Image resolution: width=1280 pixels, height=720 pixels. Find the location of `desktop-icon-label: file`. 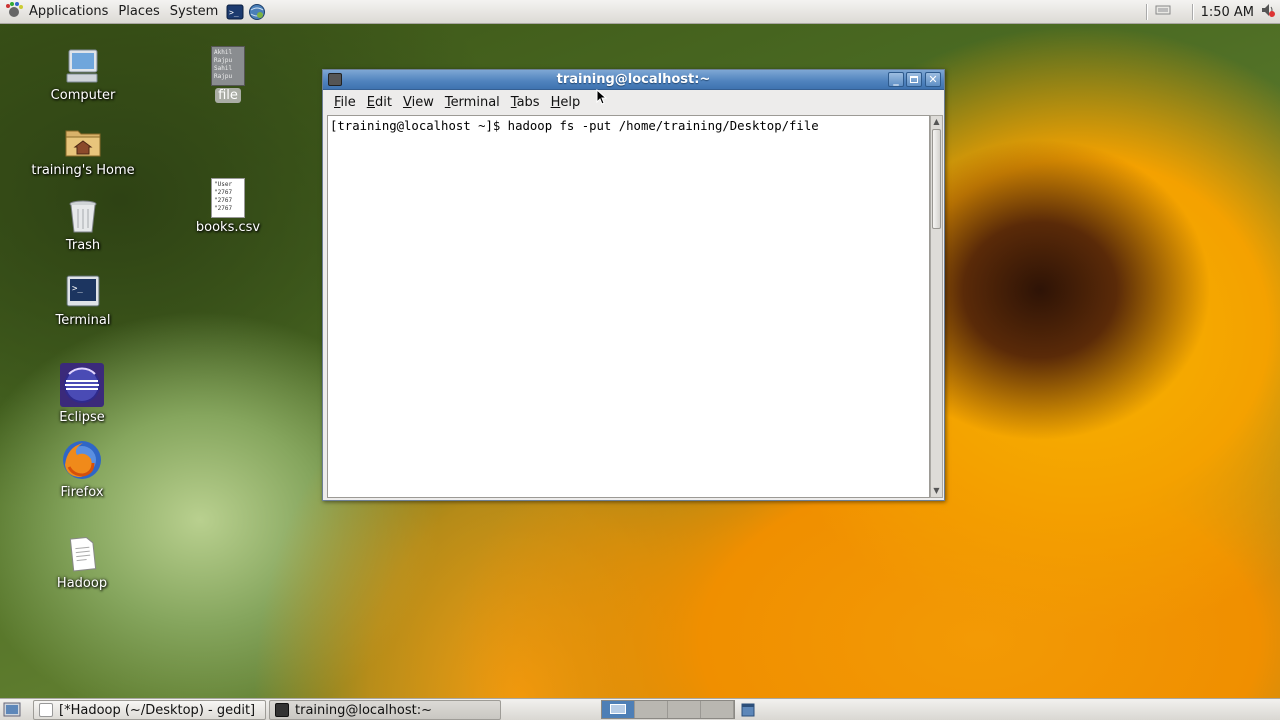

desktop-icon-label: file is located at coordinates (228, 95).